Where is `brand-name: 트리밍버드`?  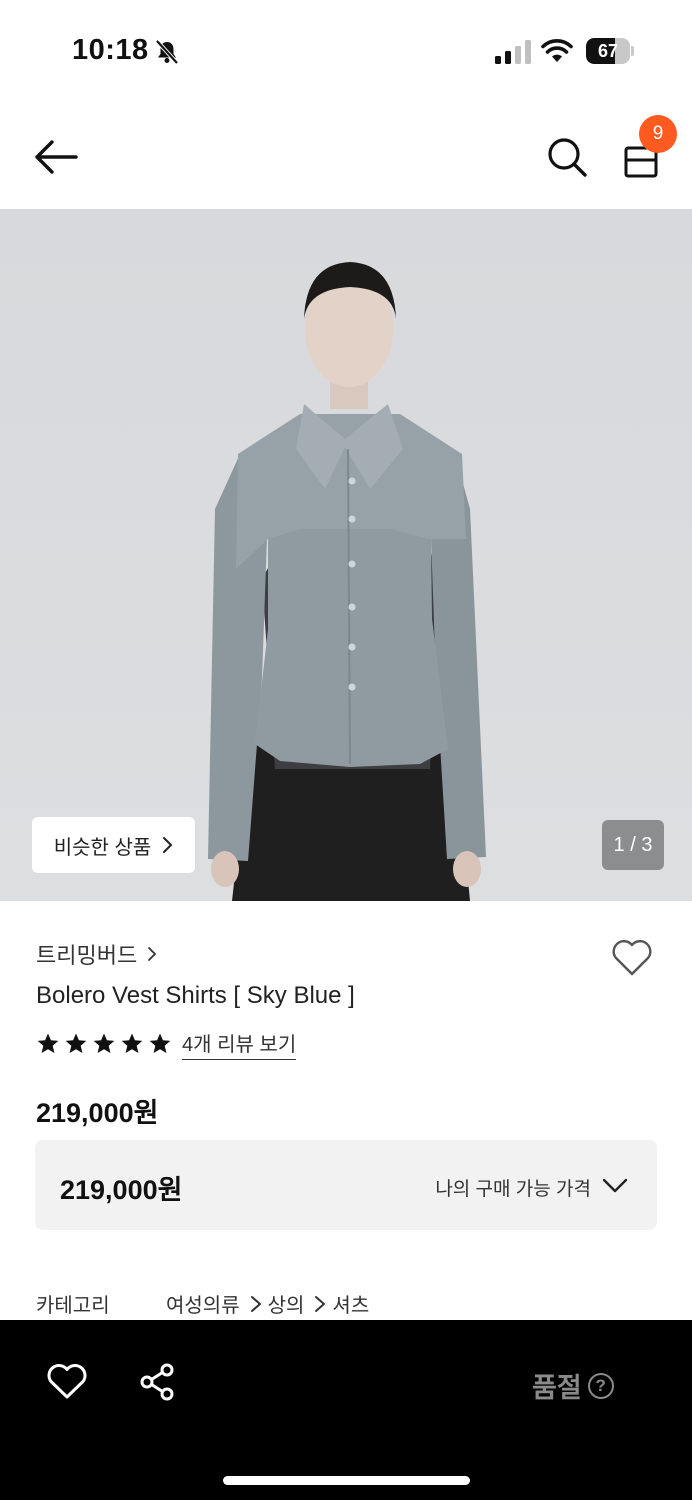
brand-name: 트리밍버드 is located at coordinates (87, 955).